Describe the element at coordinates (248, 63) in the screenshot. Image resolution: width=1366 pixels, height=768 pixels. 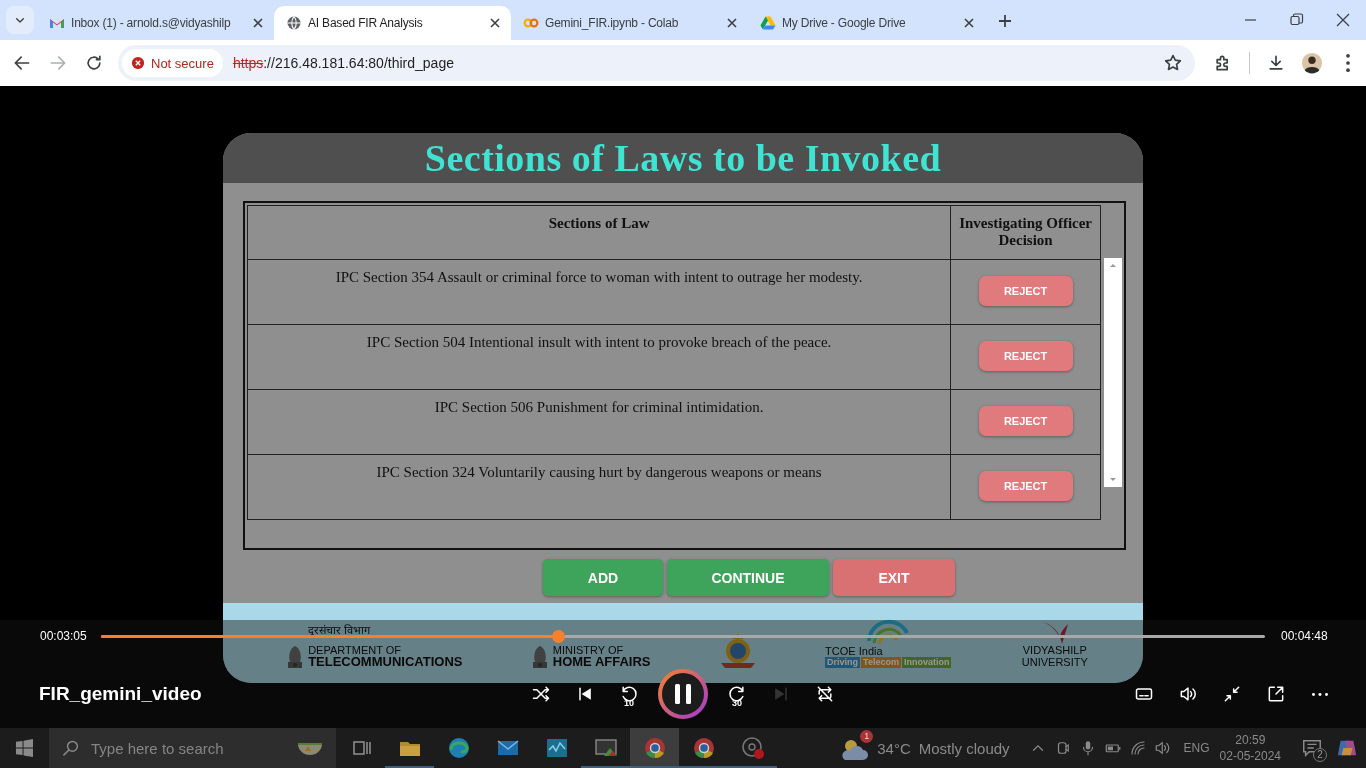
I see `url-scheme: https` at that location.